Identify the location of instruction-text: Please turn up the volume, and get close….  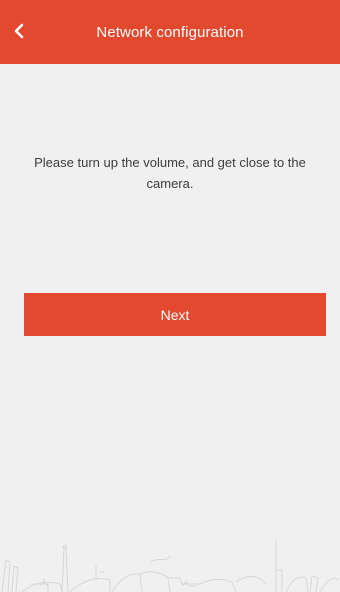
(170, 173).